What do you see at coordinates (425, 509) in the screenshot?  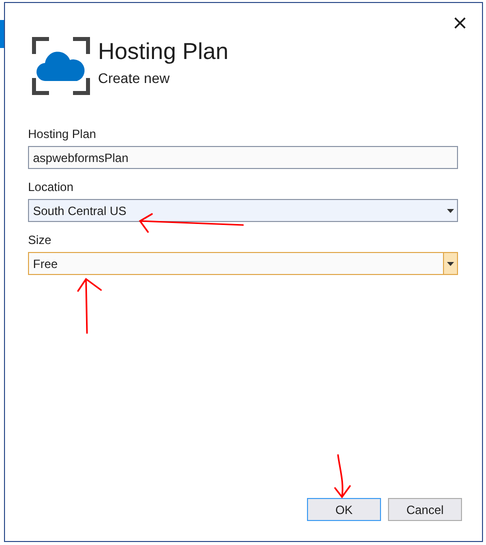 I see `cancel-button: Cancel` at bounding box center [425, 509].